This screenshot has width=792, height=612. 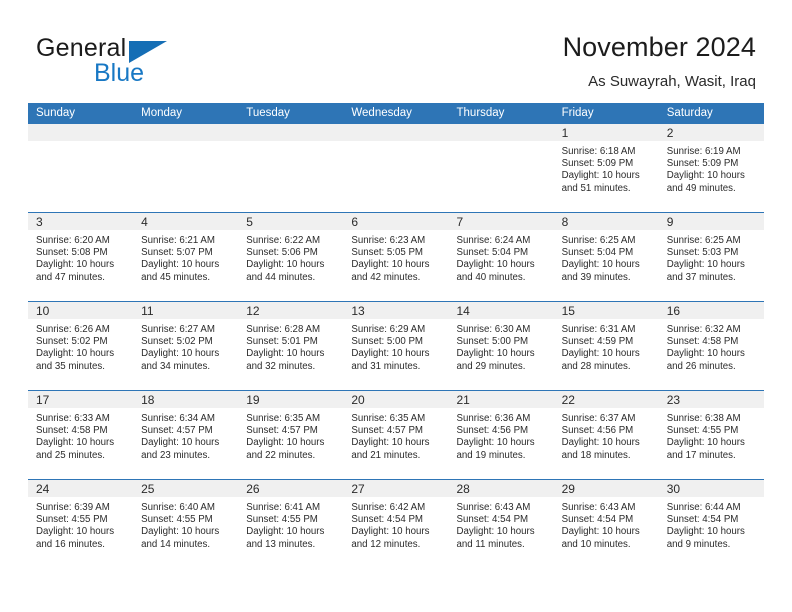 I want to click on day-number: 19, so click(x=291, y=399).